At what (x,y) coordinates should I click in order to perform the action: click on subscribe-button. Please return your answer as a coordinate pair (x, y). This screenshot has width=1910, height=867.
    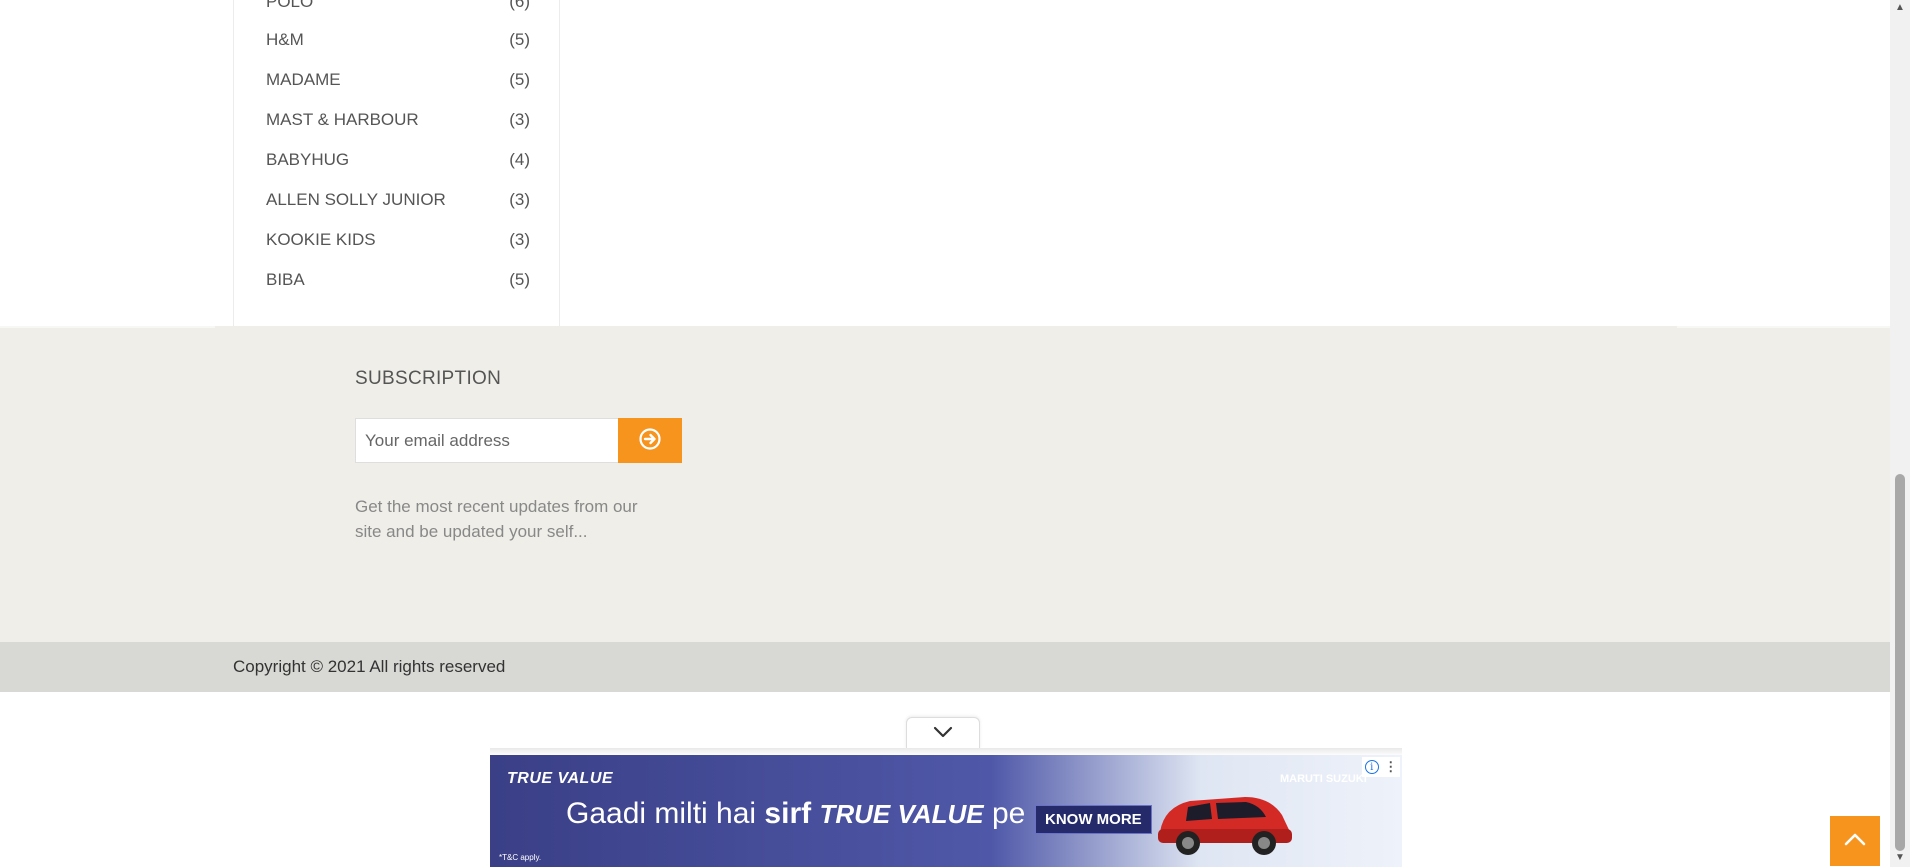
    Looking at the image, I should click on (650, 440).